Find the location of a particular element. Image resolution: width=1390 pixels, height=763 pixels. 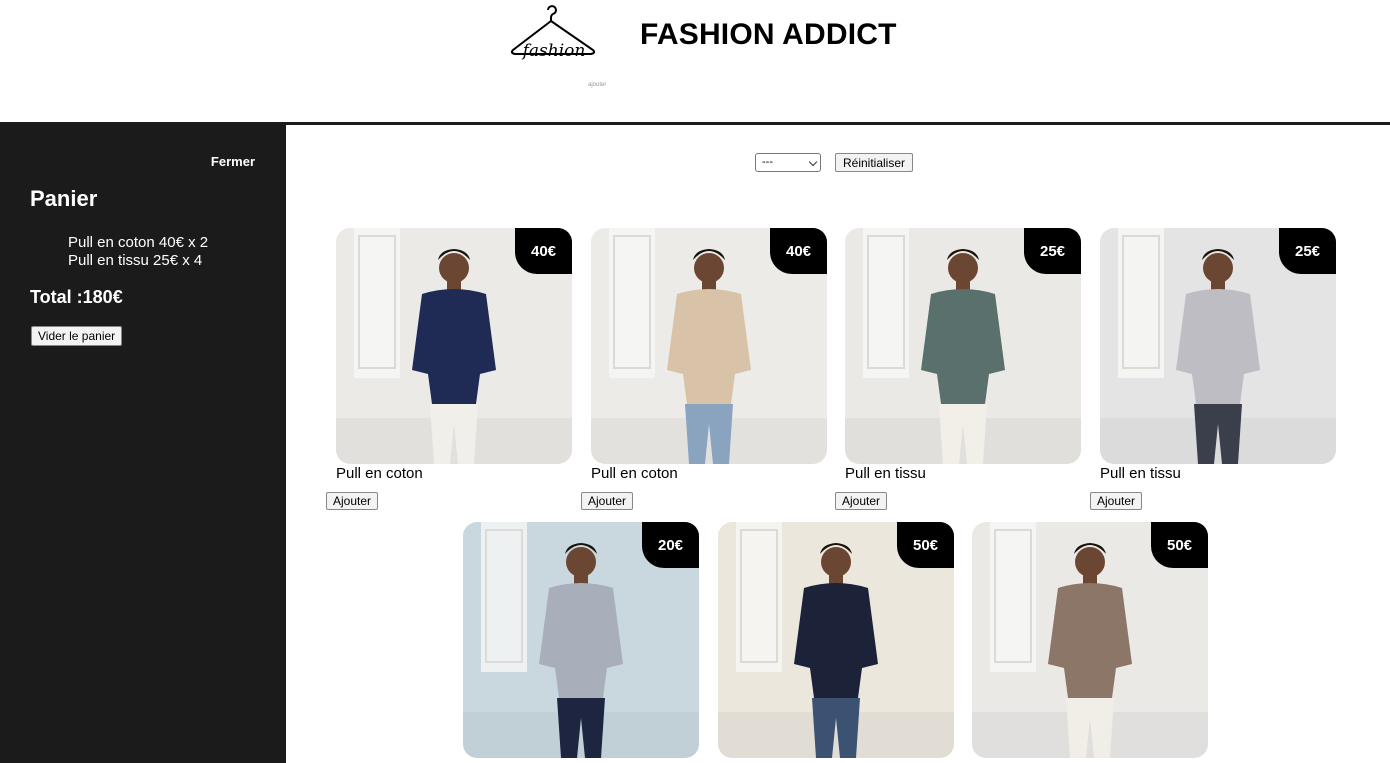

close-cart-button: Fermer is located at coordinates (233, 161).